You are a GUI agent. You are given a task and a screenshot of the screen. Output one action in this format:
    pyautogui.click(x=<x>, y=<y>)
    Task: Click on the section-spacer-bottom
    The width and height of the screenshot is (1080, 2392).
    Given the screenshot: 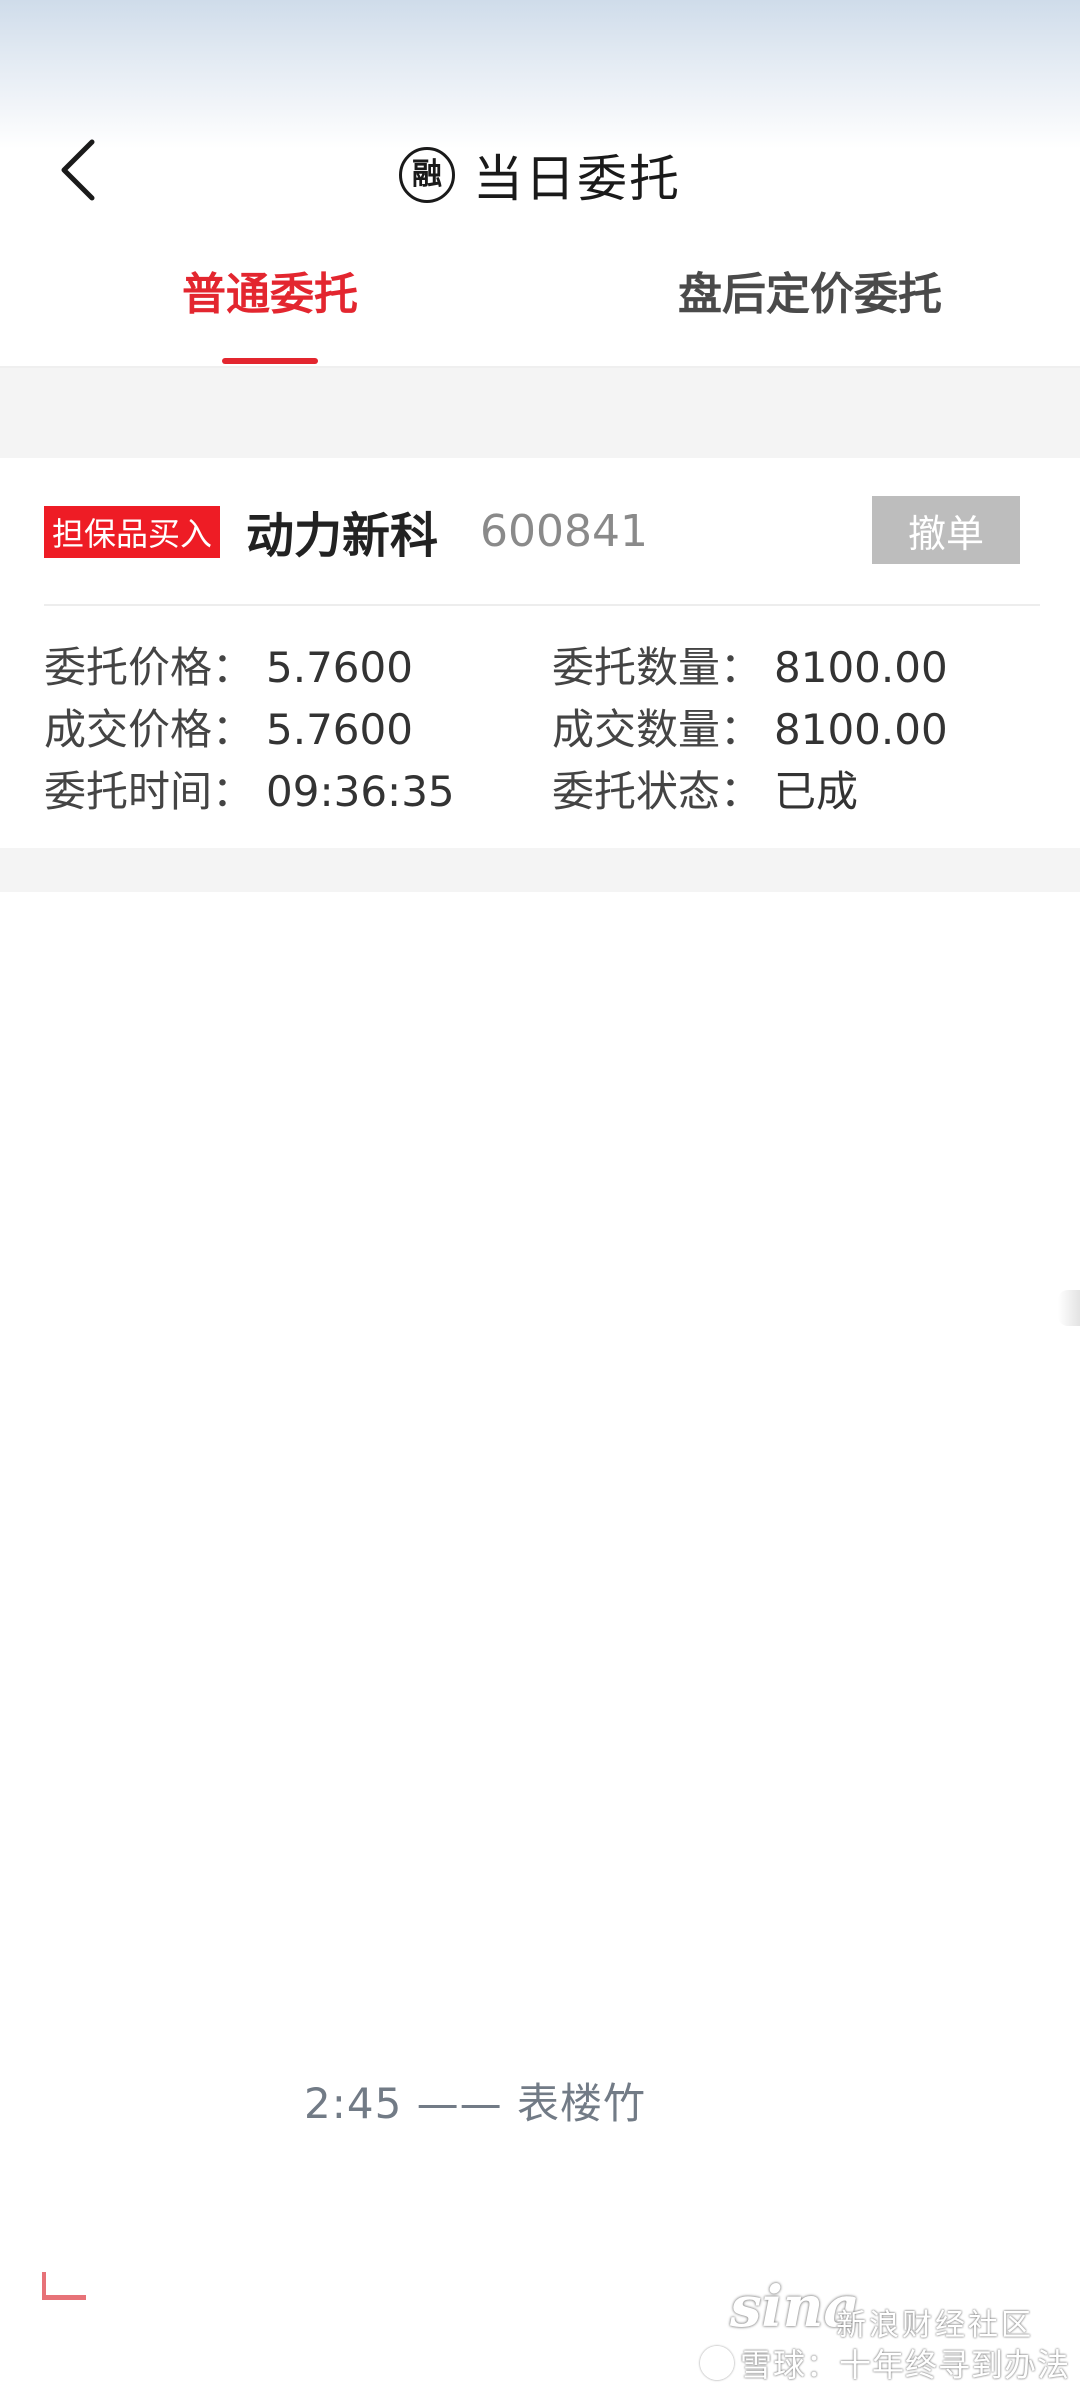 What is the action you would take?
    pyautogui.click(x=540, y=870)
    